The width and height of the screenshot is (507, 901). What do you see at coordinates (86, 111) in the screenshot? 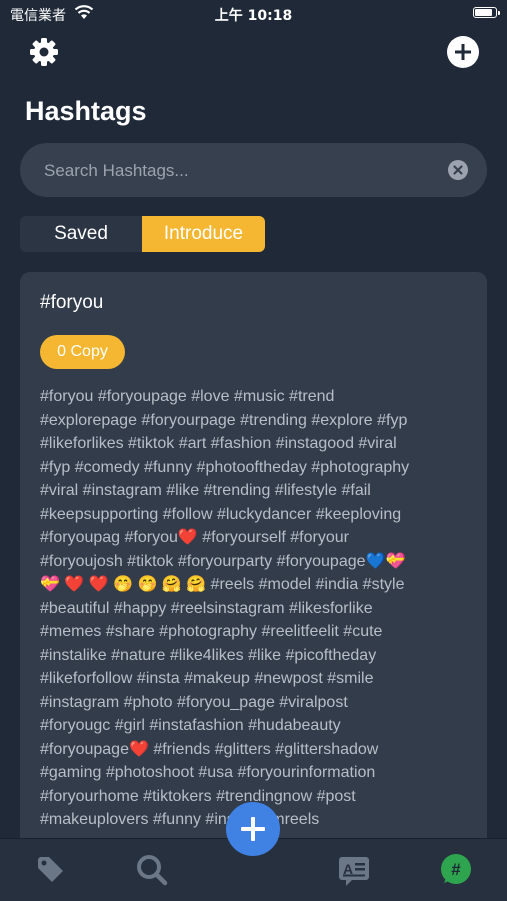
I see `page-title: Hashtags` at bounding box center [86, 111].